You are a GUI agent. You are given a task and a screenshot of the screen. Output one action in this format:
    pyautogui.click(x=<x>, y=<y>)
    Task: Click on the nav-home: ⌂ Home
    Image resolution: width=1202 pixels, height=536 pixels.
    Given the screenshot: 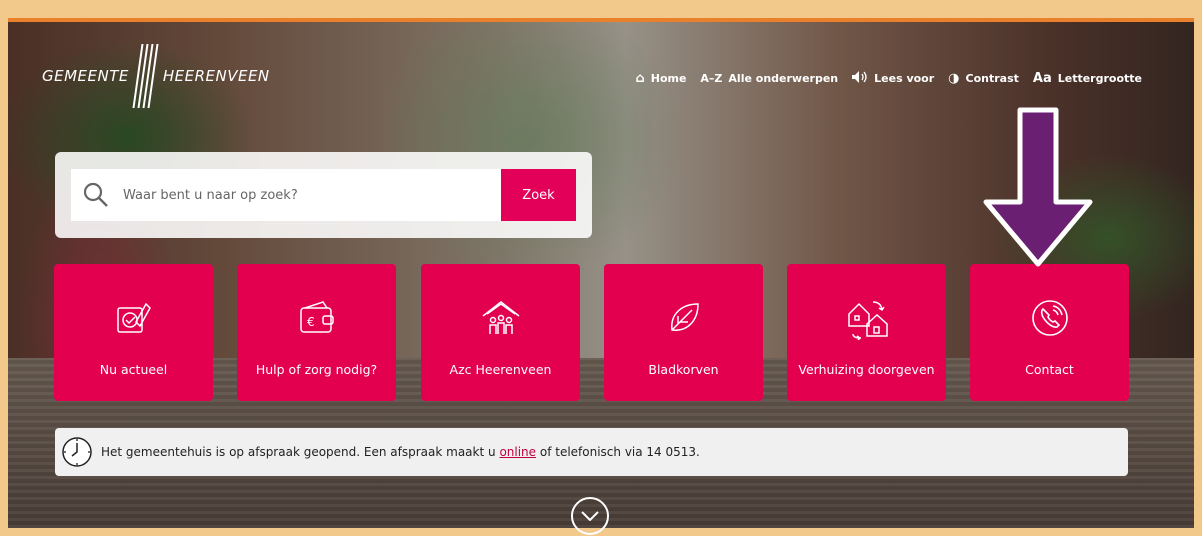 What is the action you would take?
    pyautogui.click(x=660, y=78)
    